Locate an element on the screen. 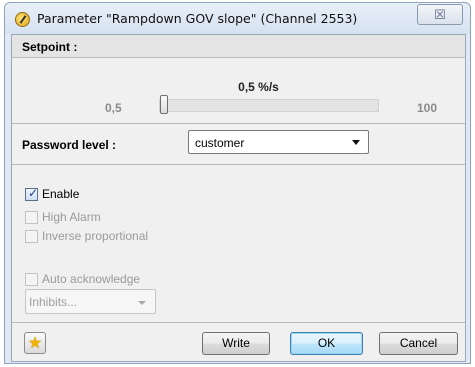 The height and width of the screenshot is (367, 475). setpoint-slider-thumb is located at coordinates (164, 104).